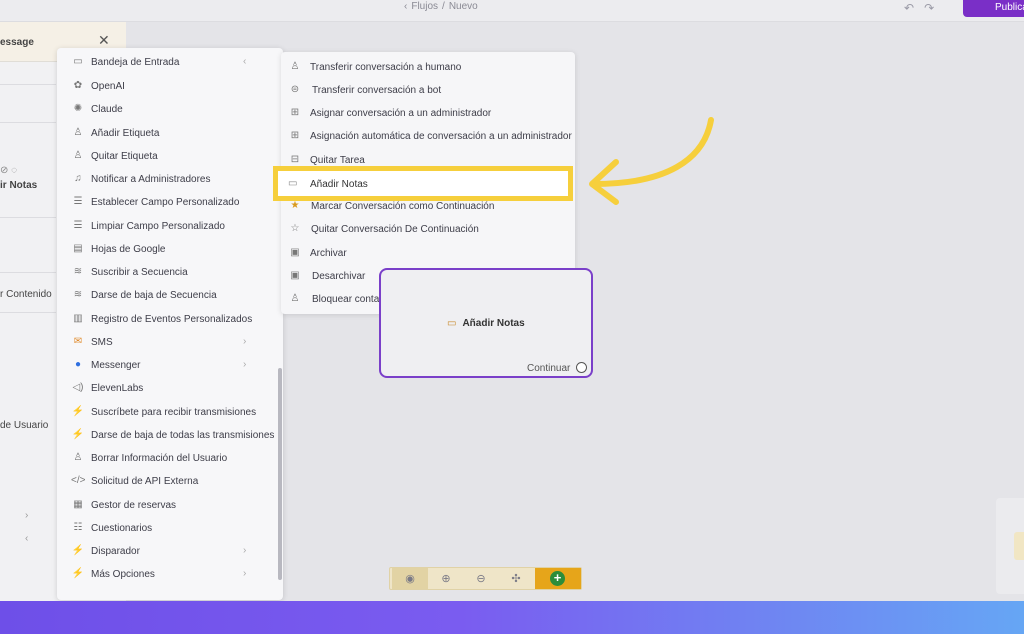  Describe the element at coordinates (295, 228) in the screenshot. I see `star-outline-icon: ☆` at that location.